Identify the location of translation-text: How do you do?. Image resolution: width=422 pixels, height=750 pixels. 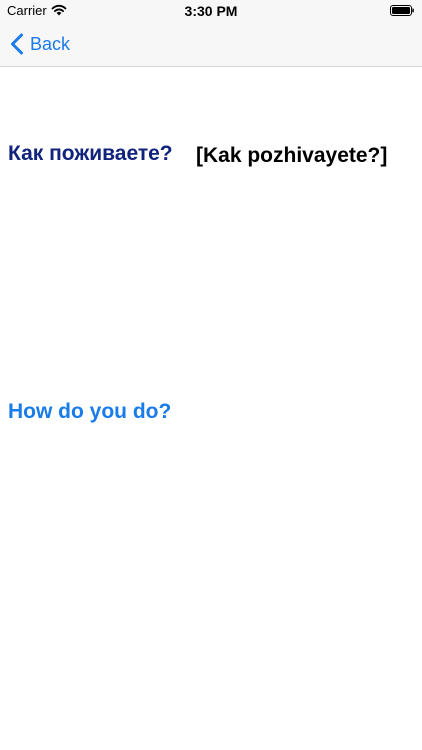
(90, 411).